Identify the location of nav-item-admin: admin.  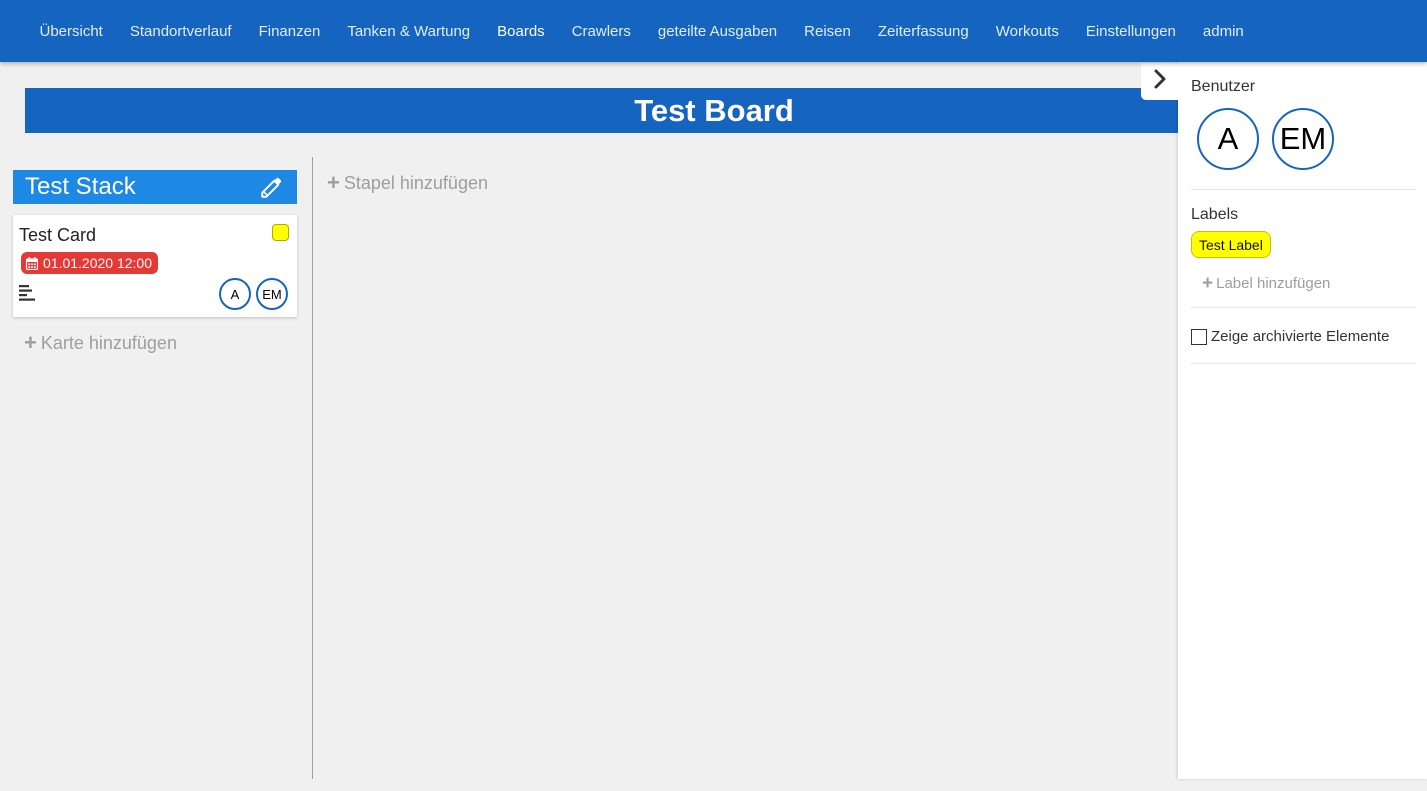
(1223, 31).